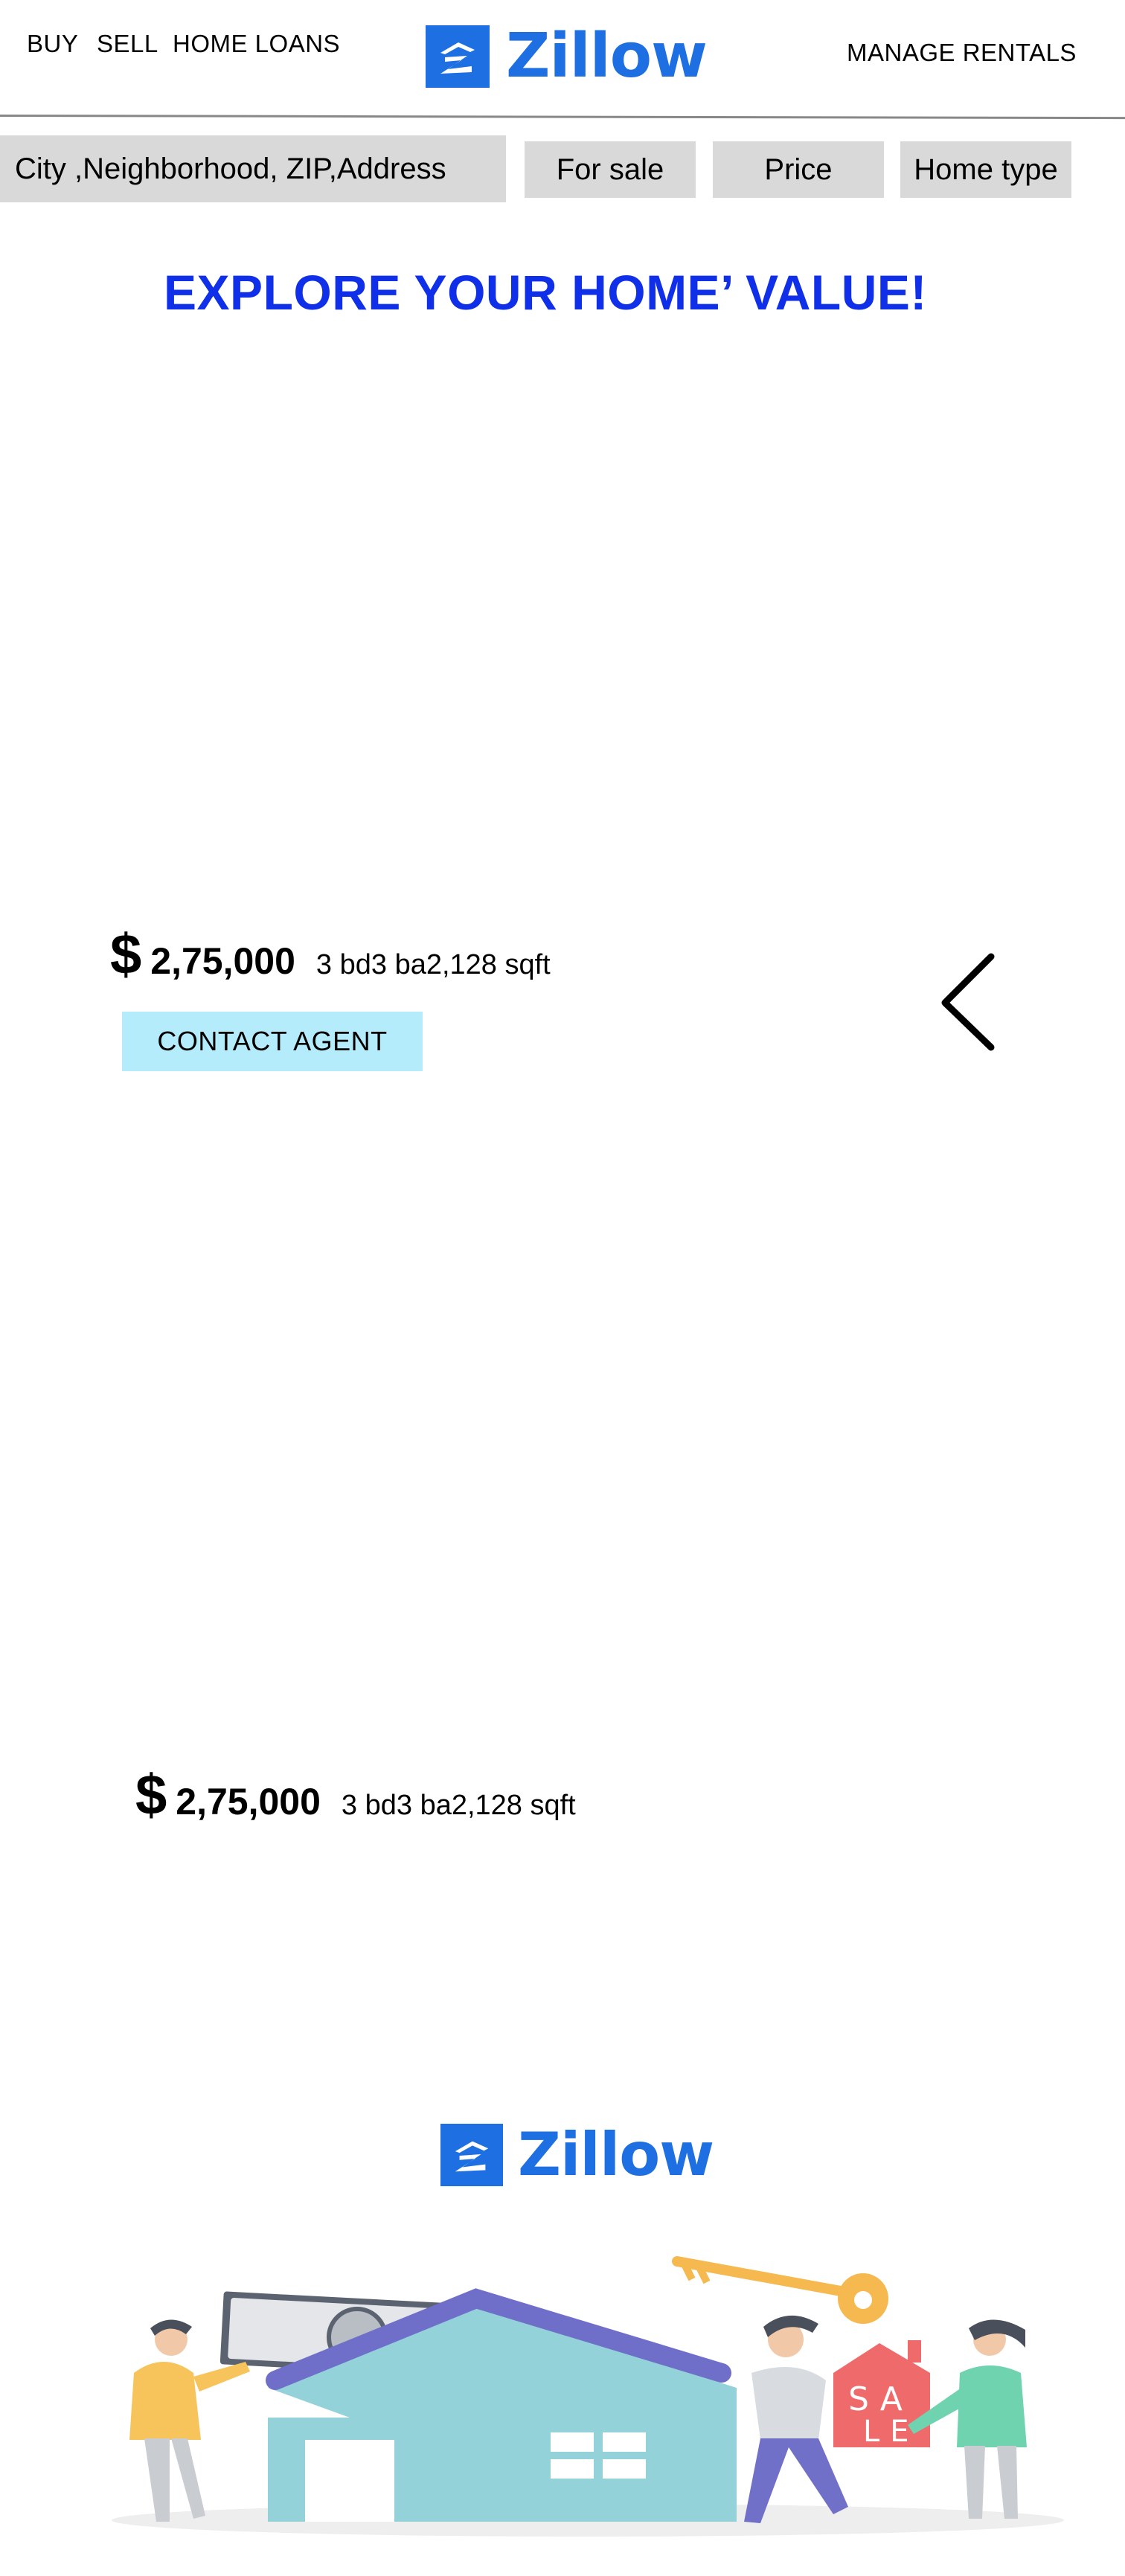  Describe the element at coordinates (588, 2396) in the screenshot. I see `home-sale-illustration: SA LE` at that location.